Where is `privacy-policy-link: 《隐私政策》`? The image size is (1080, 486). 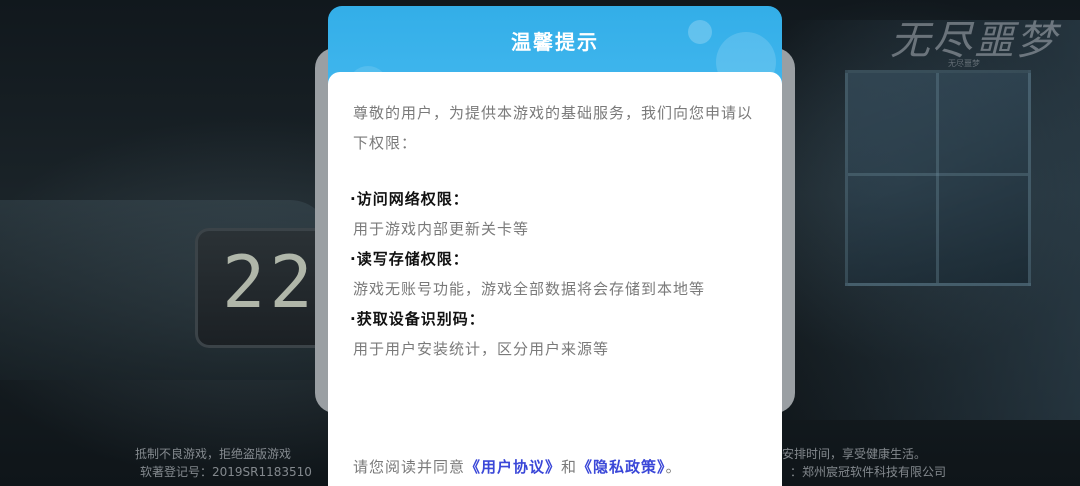 privacy-policy-link: 《隐私政策》 is located at coordinates (621, 467).